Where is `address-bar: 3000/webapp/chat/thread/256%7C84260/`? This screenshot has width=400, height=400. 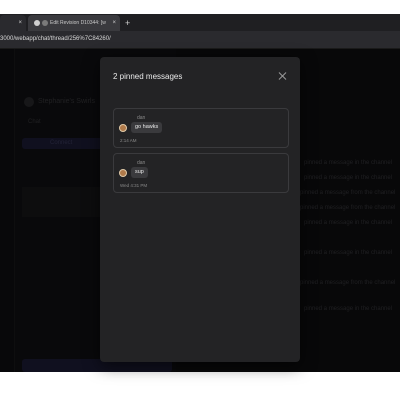 address-bar: 3000/webapp/chat/thread/256%7C84260/ is located at coordinates (200, 40).